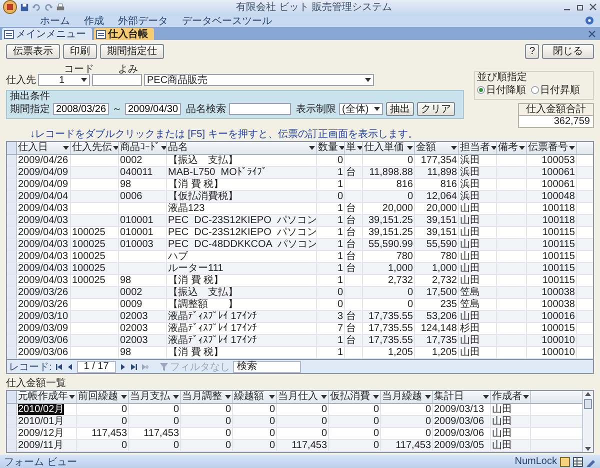 Image resolution: width=600 pixels, height=468 pixels. I want to click on column-header: 数量, so click(331, 148).